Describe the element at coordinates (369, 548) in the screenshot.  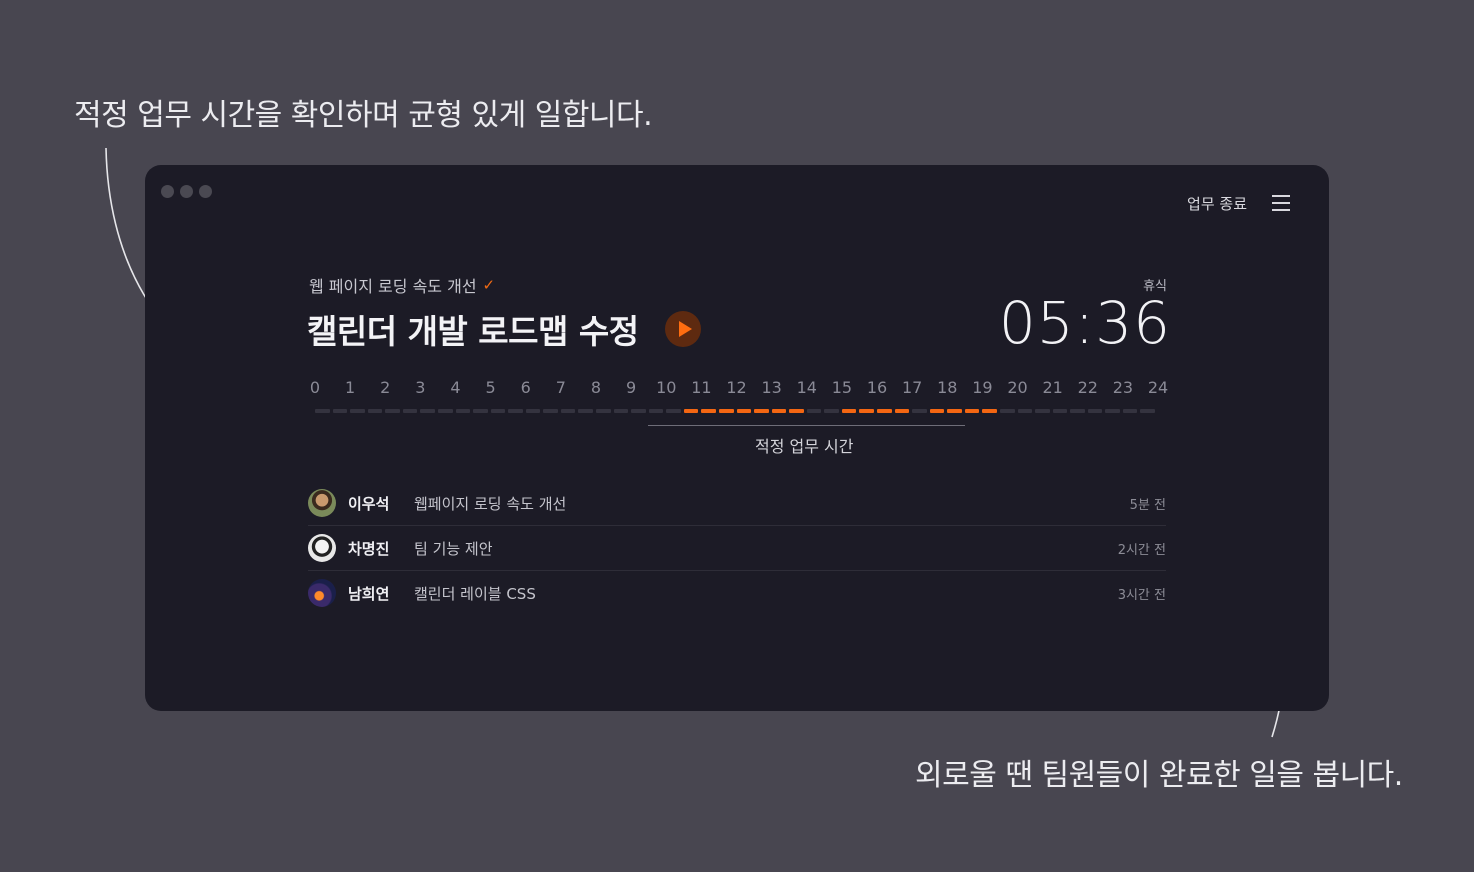
I see `member-name: 차명진` at that location.